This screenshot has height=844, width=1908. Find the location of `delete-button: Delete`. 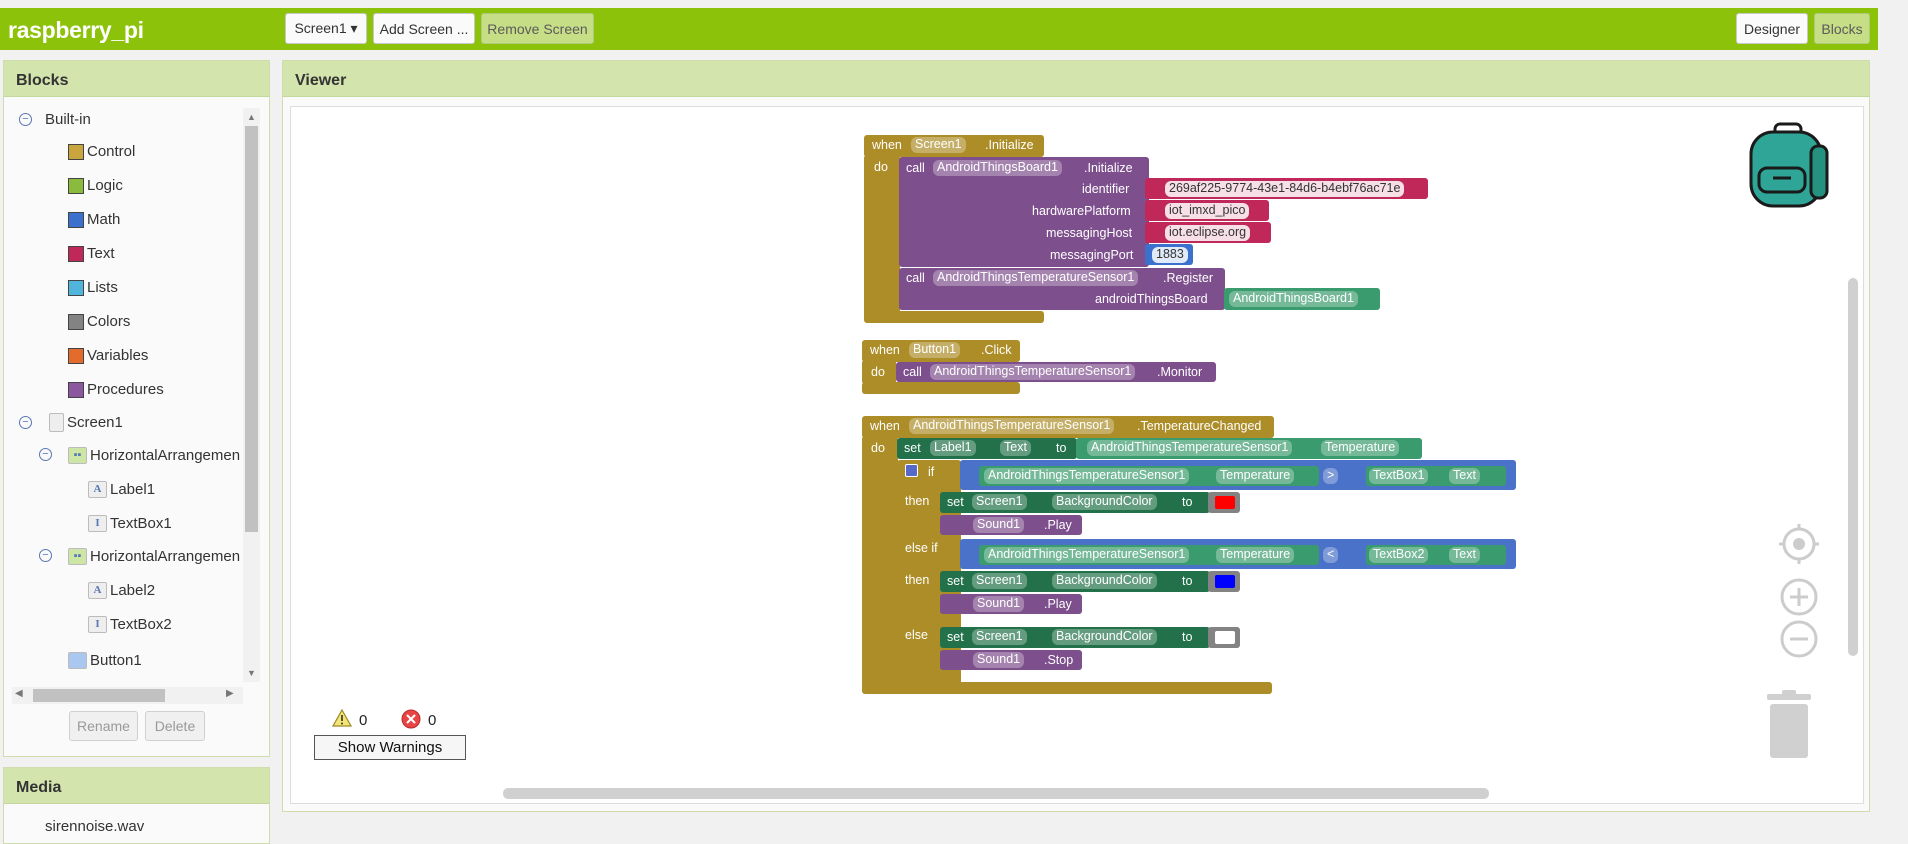

delete-button: Delete is located at coordinates (175, 726).